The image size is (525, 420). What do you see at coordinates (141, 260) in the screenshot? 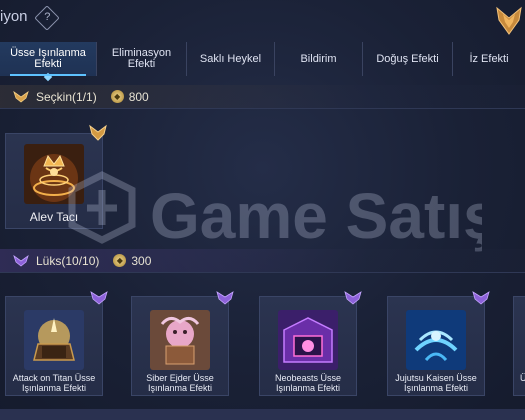
I see `section-cost: 300` at bounding box center [141, 260].